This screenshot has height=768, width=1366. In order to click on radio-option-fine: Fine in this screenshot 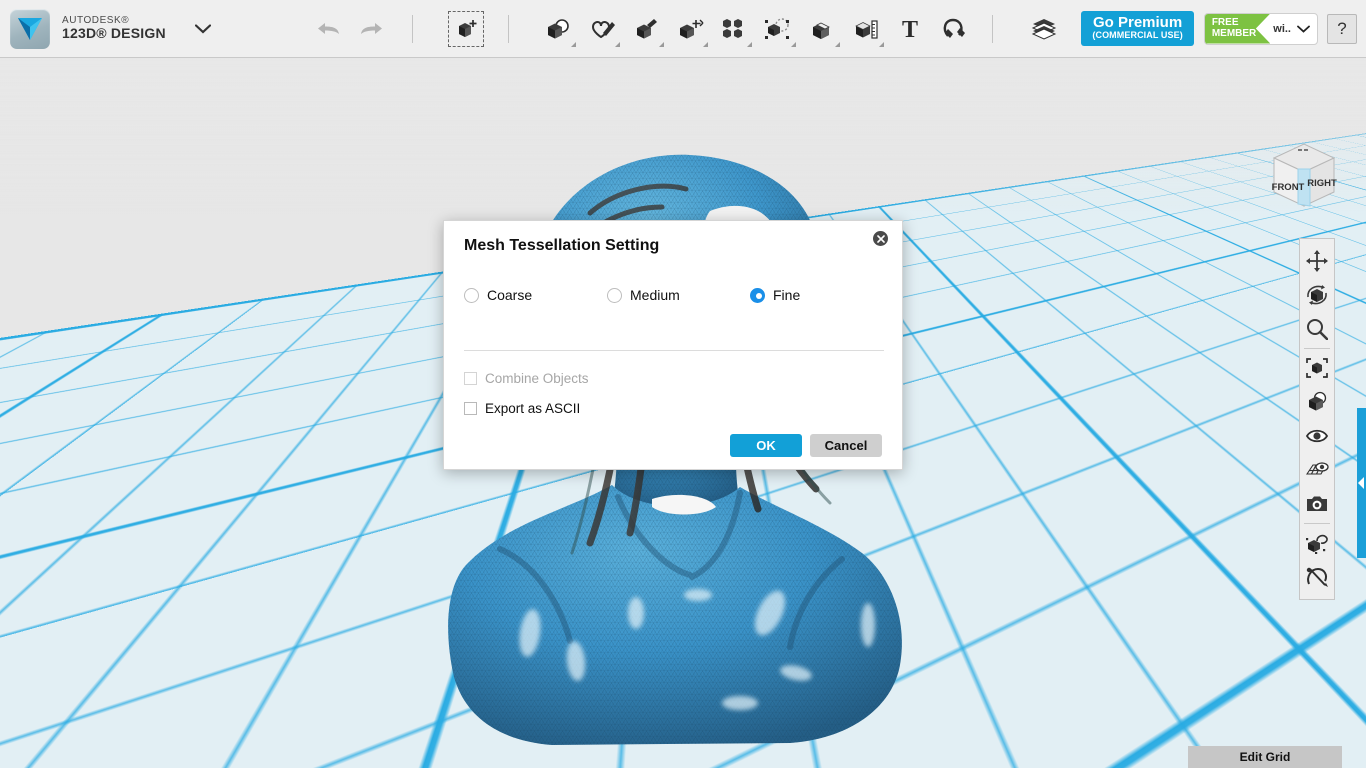, I will do `click(775, 295)`.